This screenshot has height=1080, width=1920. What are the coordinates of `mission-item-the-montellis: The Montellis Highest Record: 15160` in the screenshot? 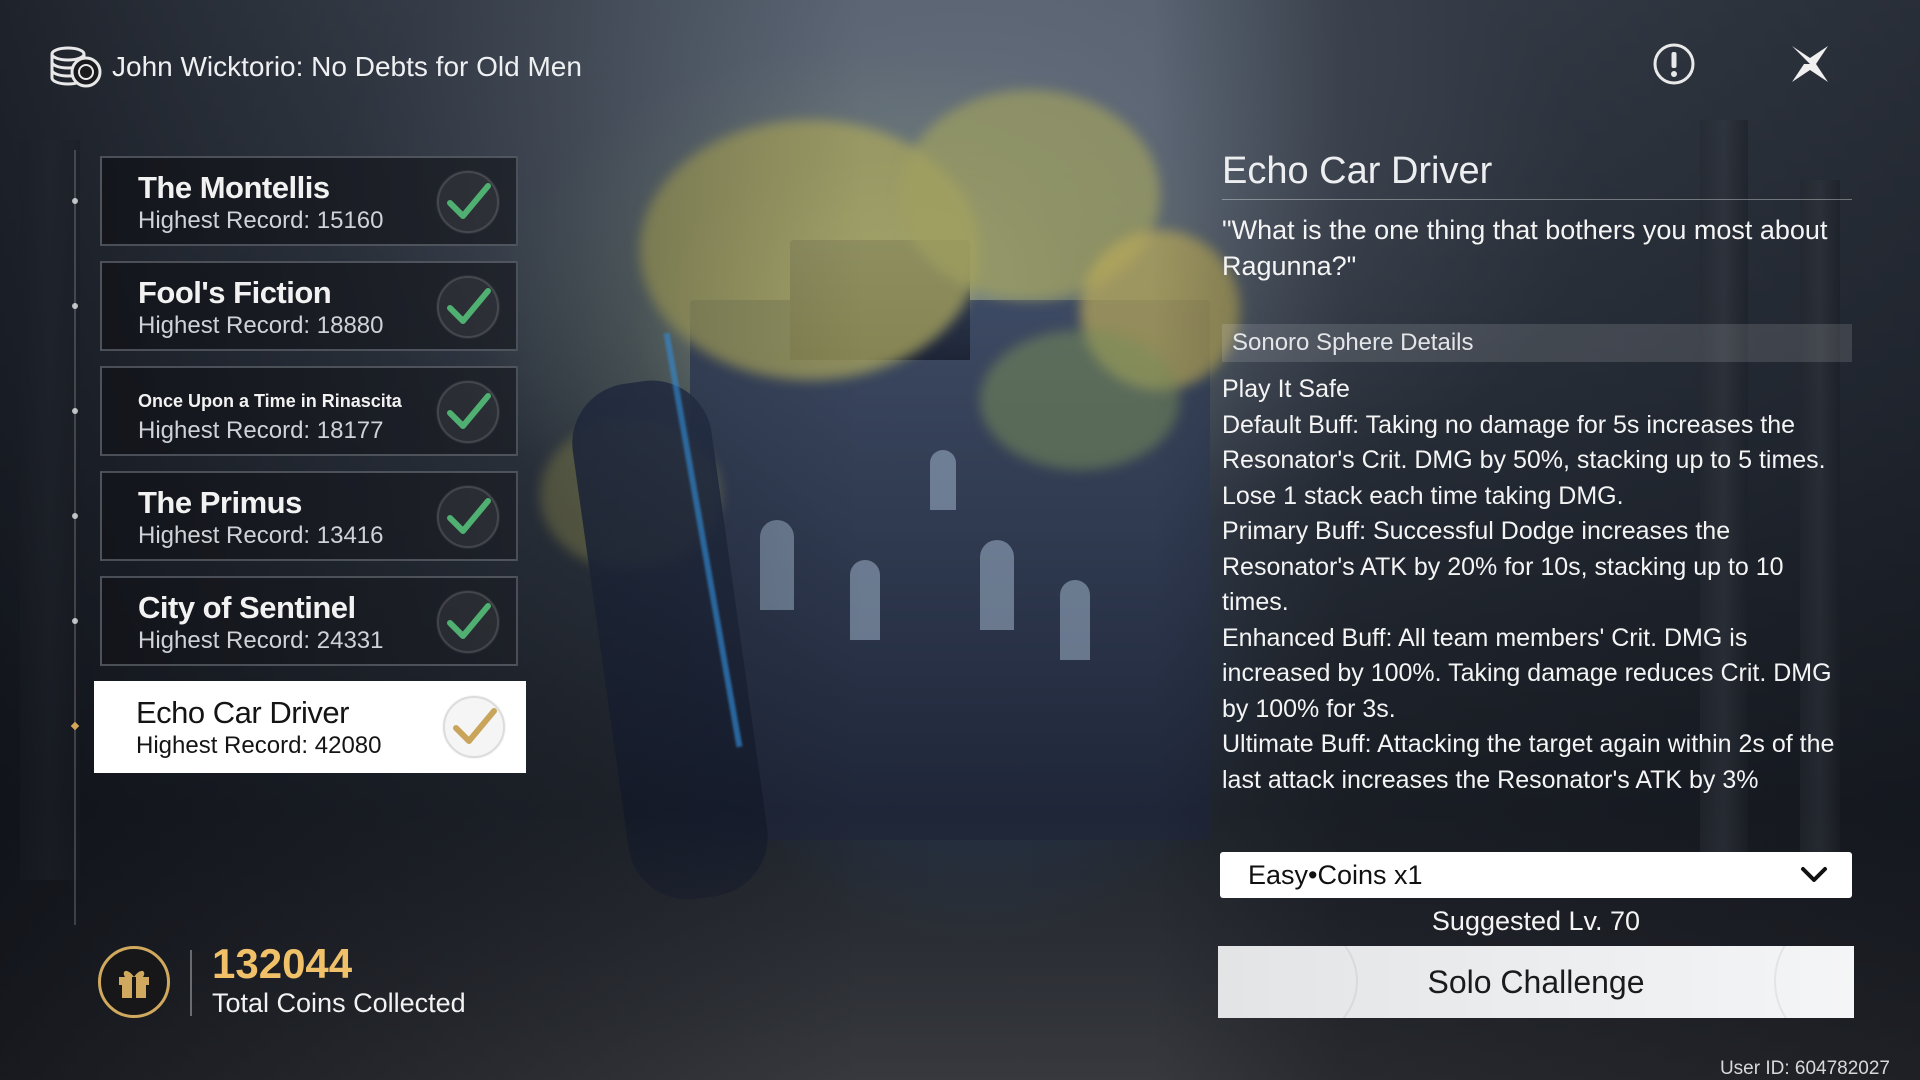 It's located at (309, 201).